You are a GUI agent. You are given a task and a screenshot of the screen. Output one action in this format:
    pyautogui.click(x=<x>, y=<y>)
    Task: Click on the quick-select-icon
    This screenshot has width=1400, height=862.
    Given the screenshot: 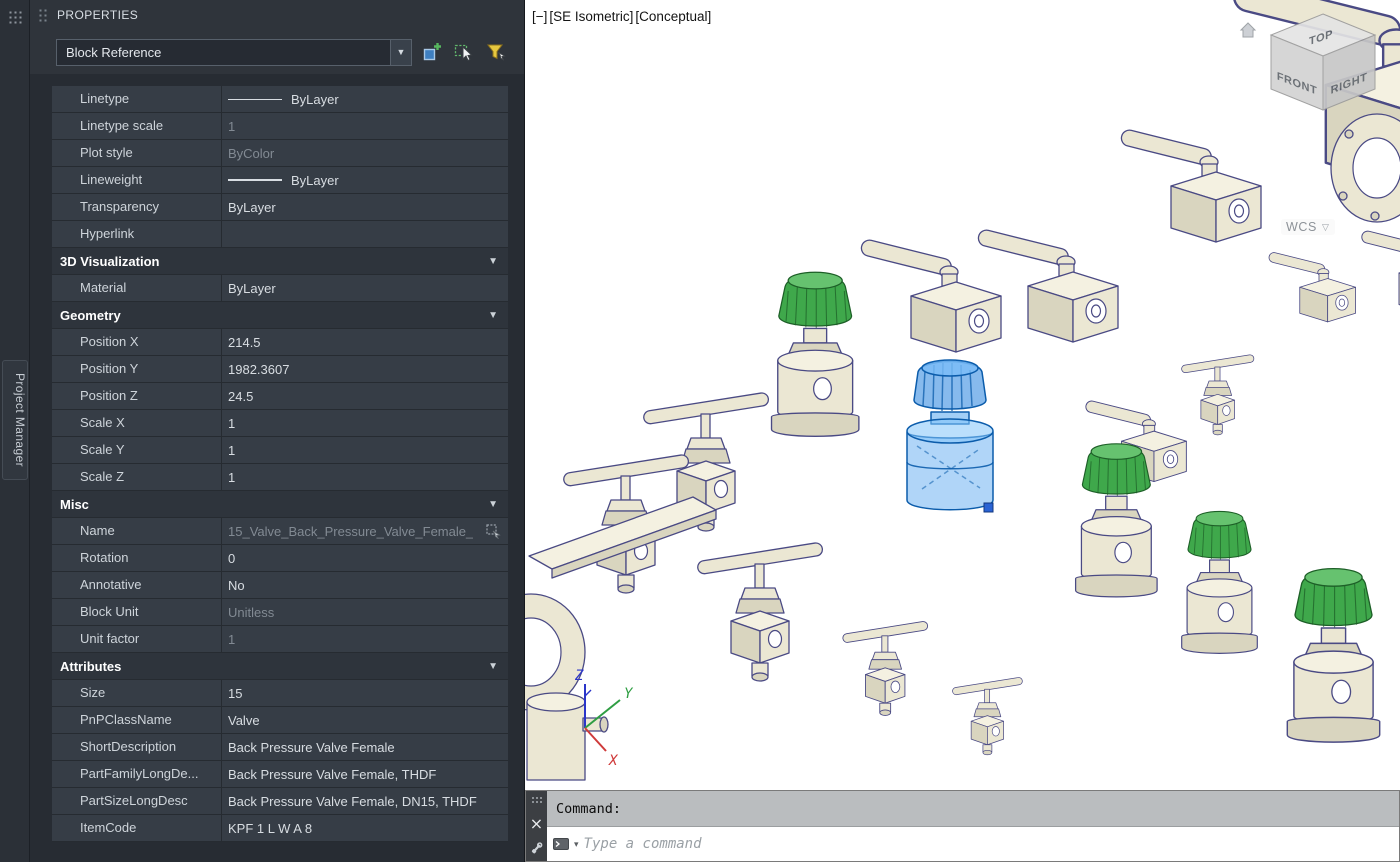 What is the action you would take?
    pyautogui.click(x=495, y=52)
    